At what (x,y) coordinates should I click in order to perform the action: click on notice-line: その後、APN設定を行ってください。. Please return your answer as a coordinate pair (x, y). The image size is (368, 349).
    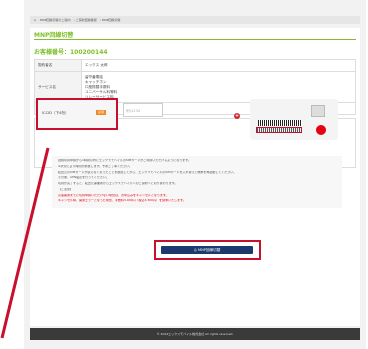
    Looking at the image, I should click on (83, 178).